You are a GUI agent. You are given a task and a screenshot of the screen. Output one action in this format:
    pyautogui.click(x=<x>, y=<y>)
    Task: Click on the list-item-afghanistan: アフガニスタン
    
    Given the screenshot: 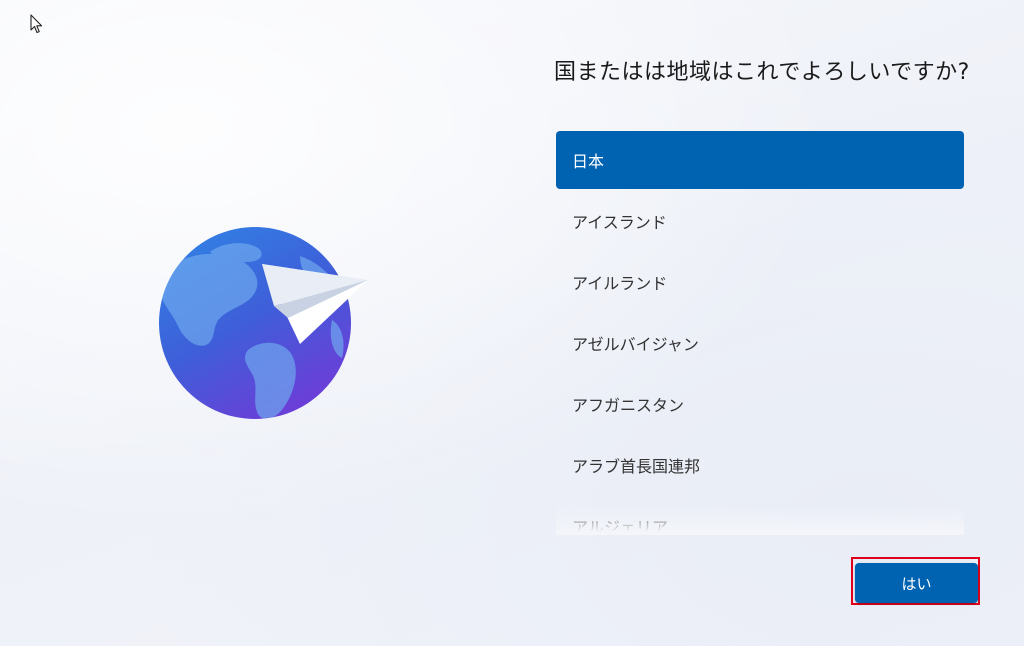 What is the action you would take?
    pyautogui.click(x=760, y=404)
    